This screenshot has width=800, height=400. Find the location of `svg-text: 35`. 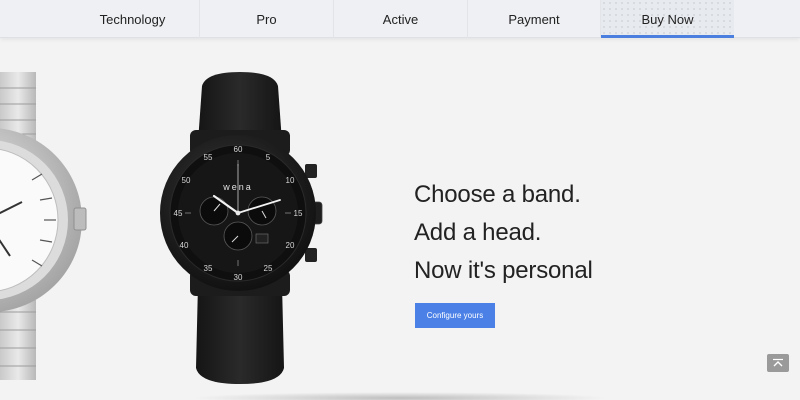

svg-text: 35 is located at coordinates (208, 268).